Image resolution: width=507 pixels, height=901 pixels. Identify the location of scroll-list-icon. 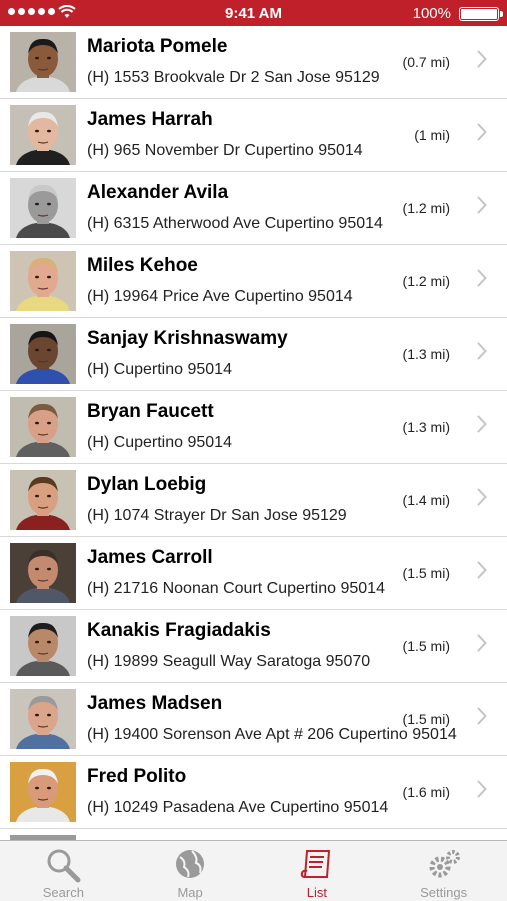
(317, 867).